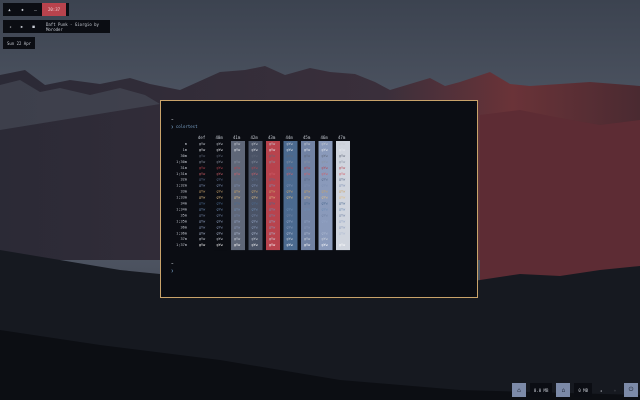 The height and width of the screenshot is (400, 640). I want to click on workspace-2-button: ◆, so click(22, 9).